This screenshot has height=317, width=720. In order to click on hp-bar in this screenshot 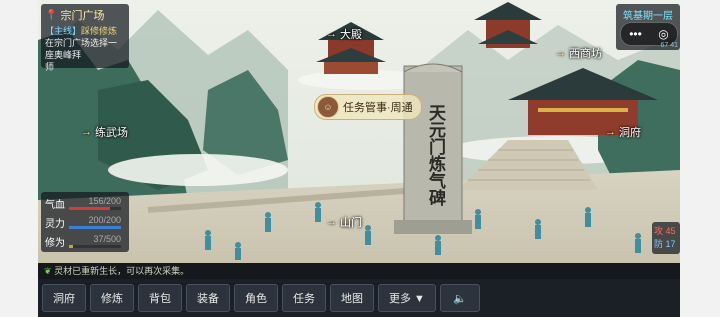, I will do `click(95, 208)`.